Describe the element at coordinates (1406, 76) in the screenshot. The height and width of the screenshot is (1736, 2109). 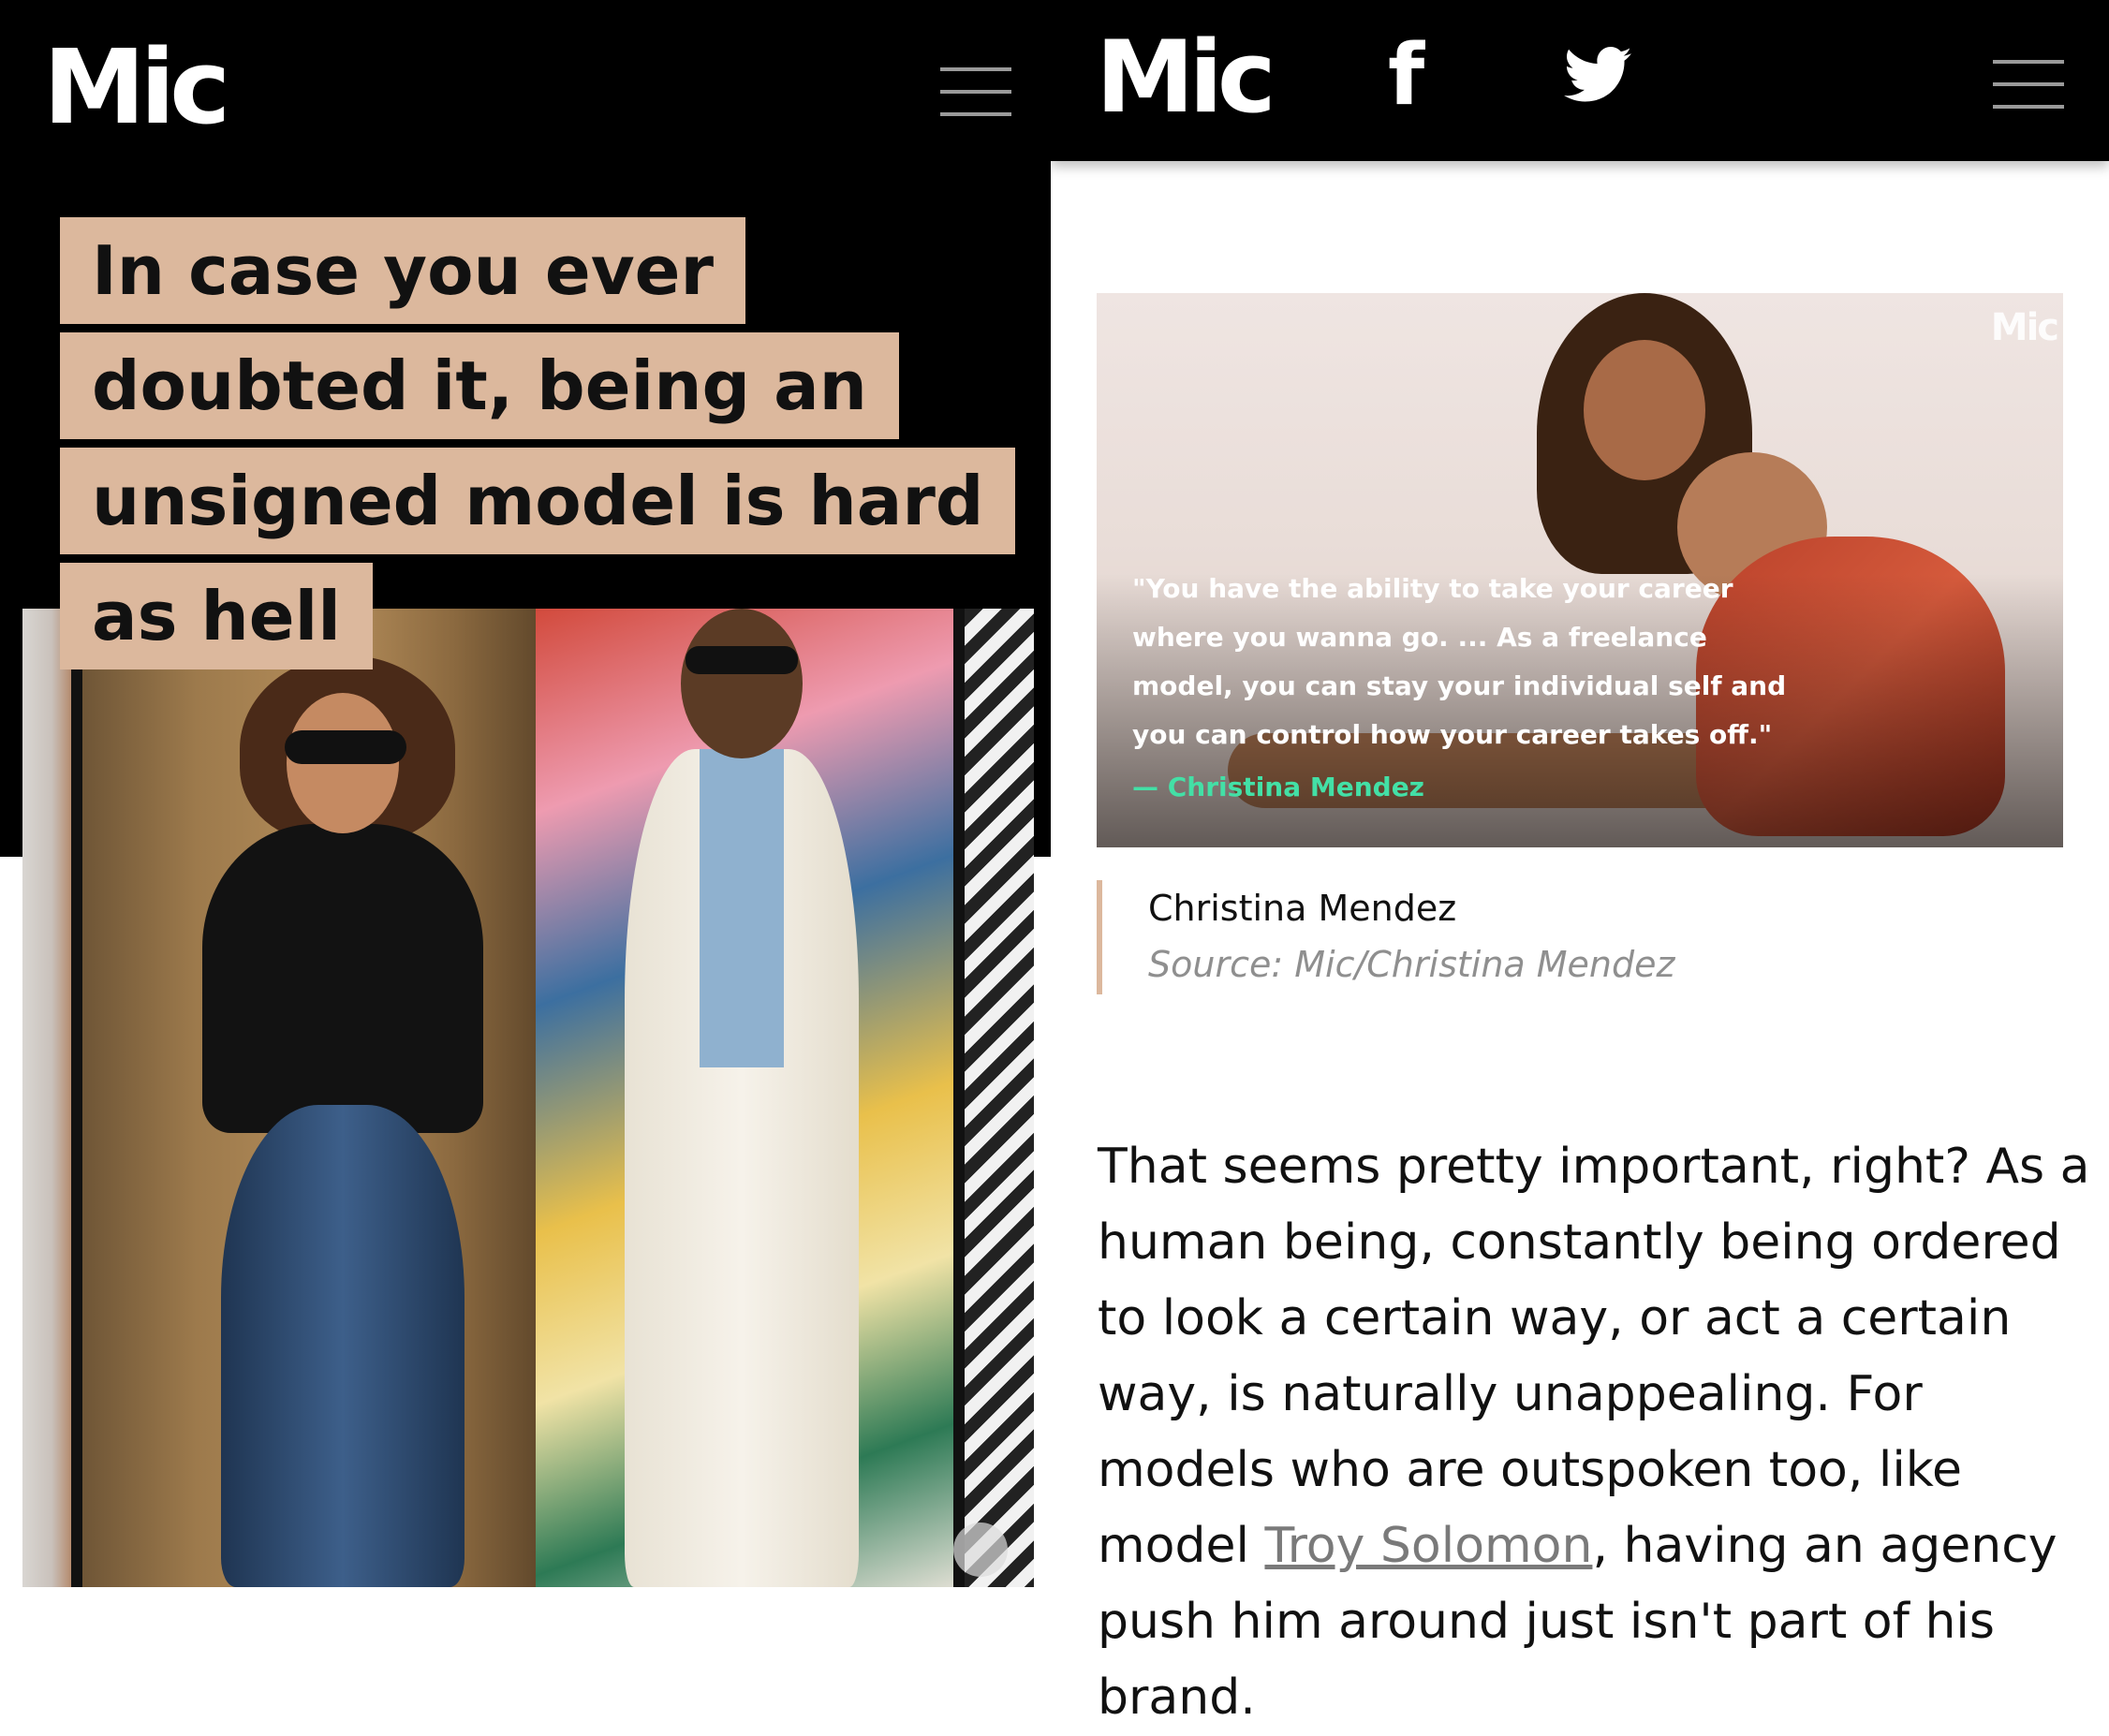
I see `facebook-icon: f` at that location.